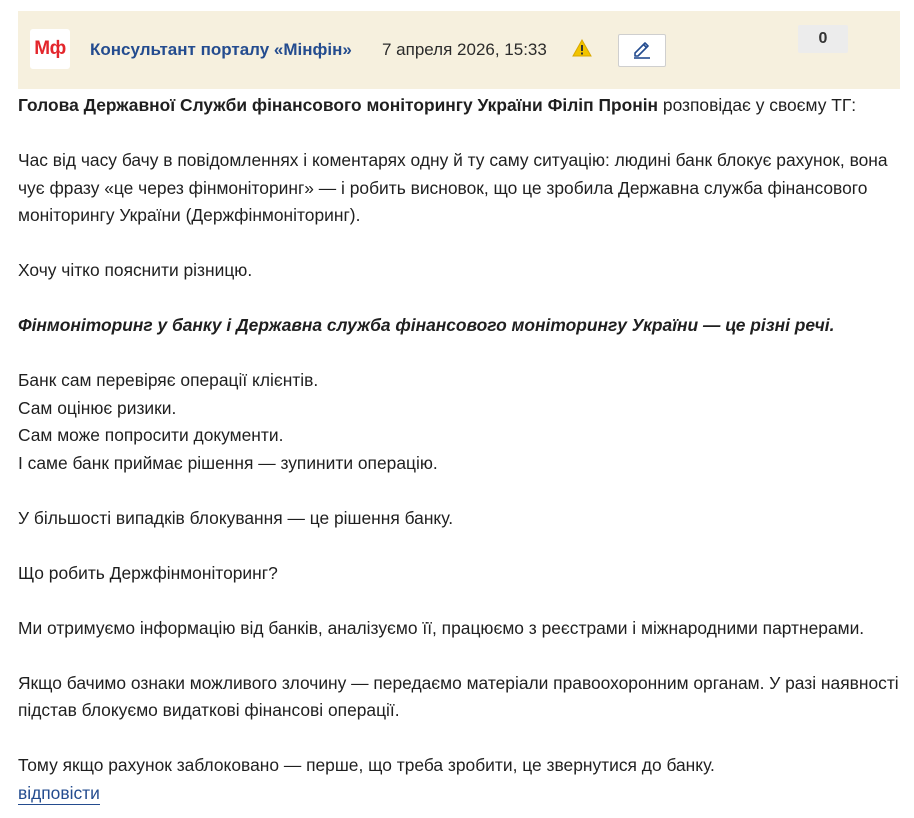 This screenshot has height=818, width=914. I want to click on paragraph-question: Що робить Держфінмоніторинг?, so click(148, 572).